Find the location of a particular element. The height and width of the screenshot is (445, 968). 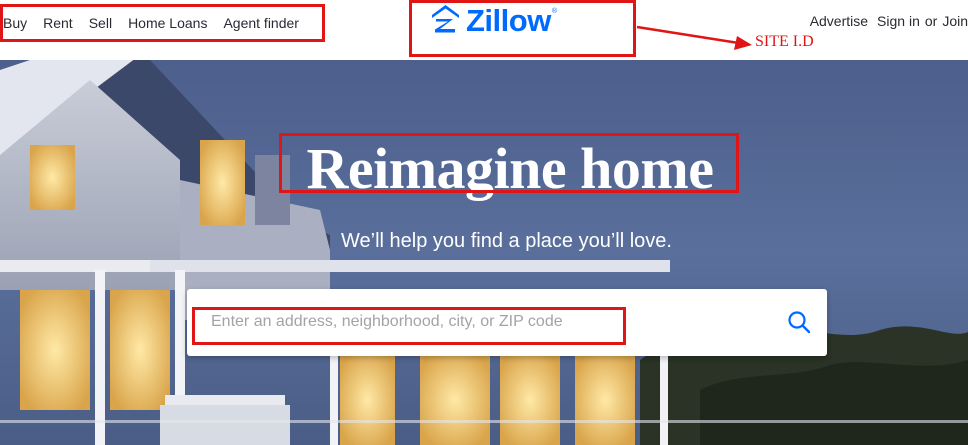

join-link: Join is located at coordinates (955, 21).